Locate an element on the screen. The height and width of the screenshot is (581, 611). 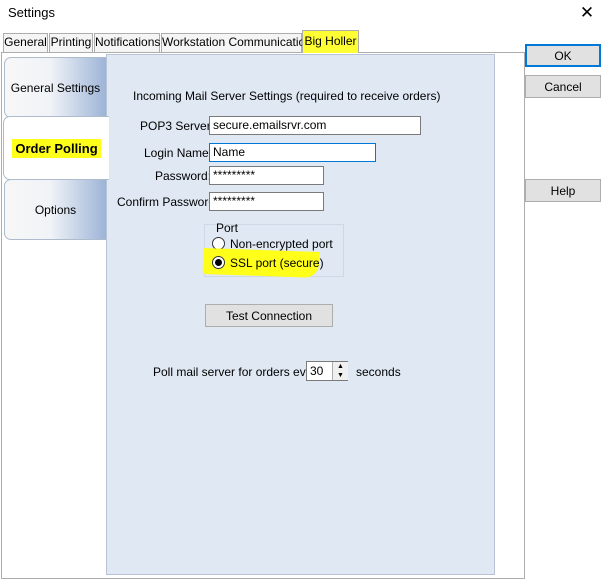
poll-interval-value: 30 is located at coordinates (316, 371).